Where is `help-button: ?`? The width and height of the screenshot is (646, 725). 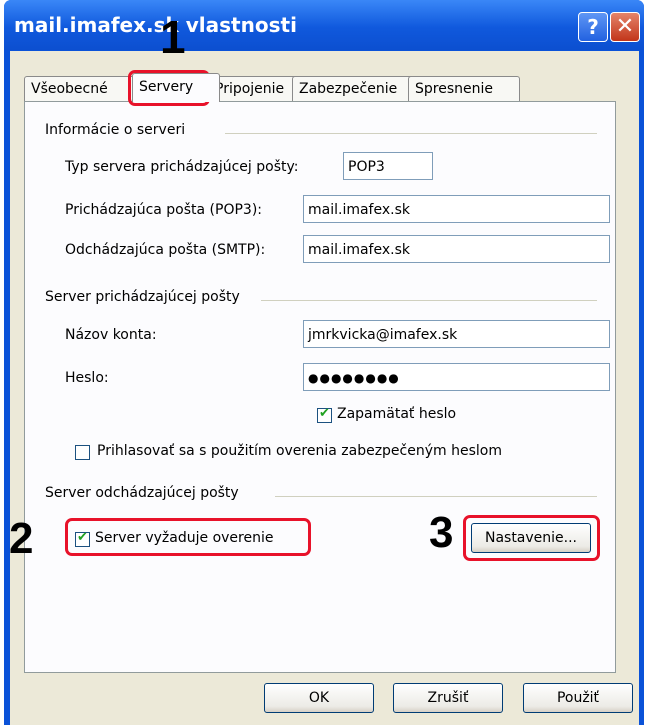 help-button: ? is located at coordinates (593, 27).